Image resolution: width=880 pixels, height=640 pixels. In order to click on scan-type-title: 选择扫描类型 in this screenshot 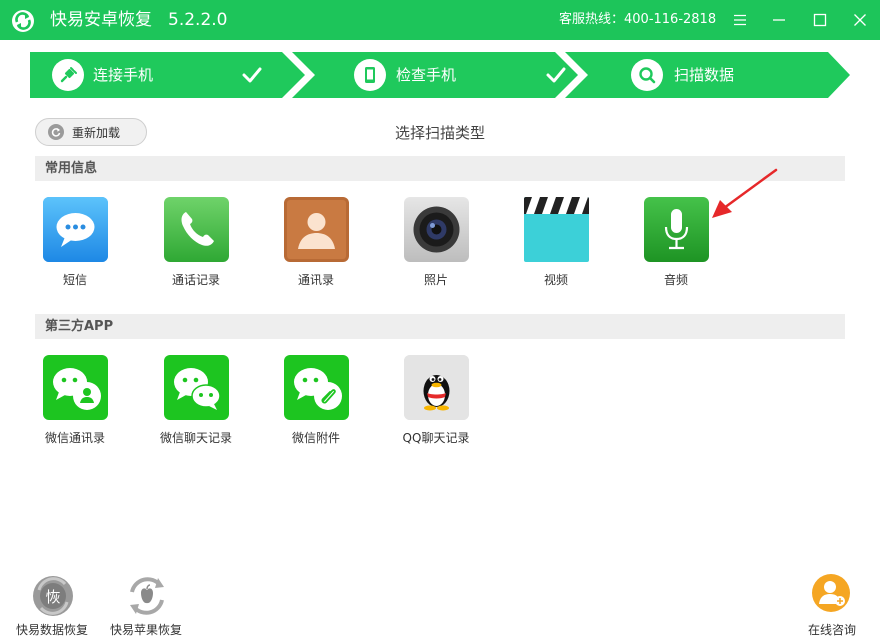, I will do `click(439, 133)`.